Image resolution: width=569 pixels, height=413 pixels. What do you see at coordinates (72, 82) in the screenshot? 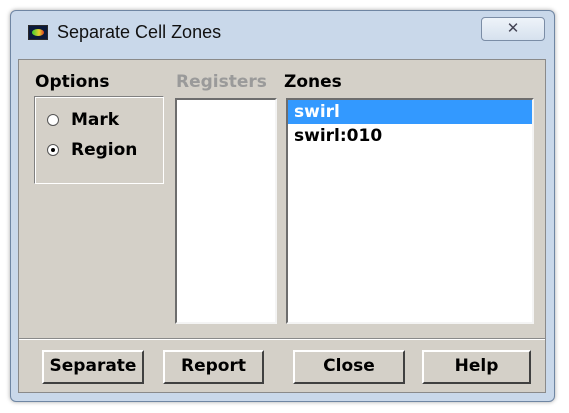
I see `options-label: Options` at bounding box center [72, 82].